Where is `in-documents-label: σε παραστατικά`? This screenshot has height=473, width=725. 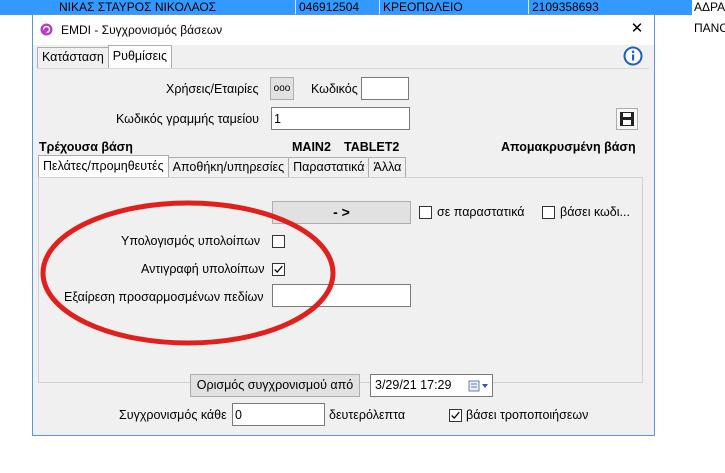
in-documents-label: σε παραστατικά is located at coordinates (481, 212).